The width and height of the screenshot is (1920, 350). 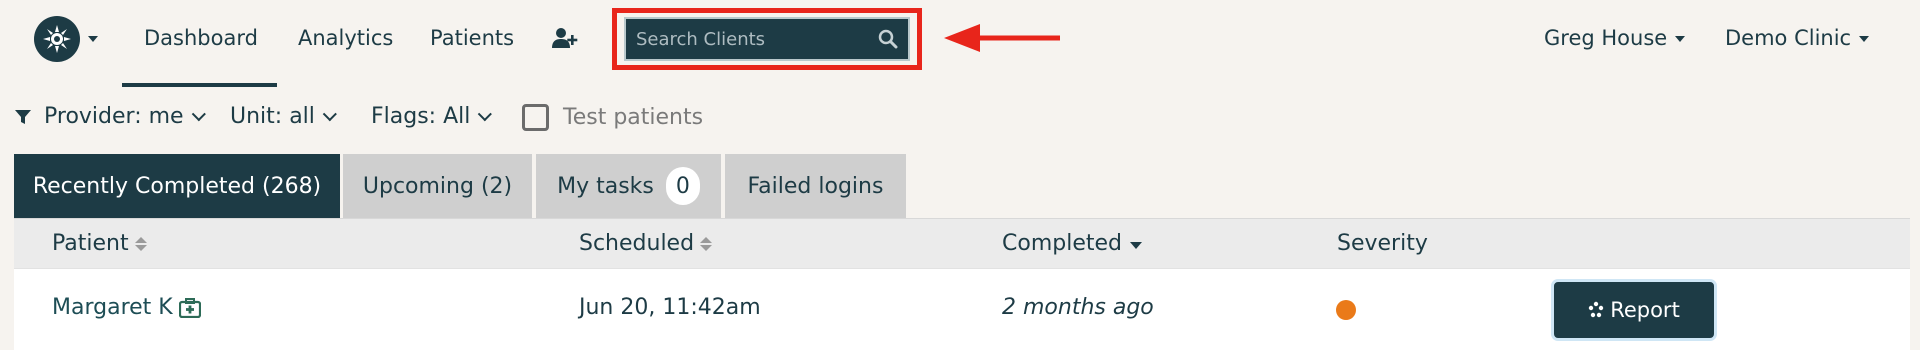 What do you see at coordinates (112, 307) in the screenshot?
I see `patient-name: Margaret K` at bounding box center [112, 307].